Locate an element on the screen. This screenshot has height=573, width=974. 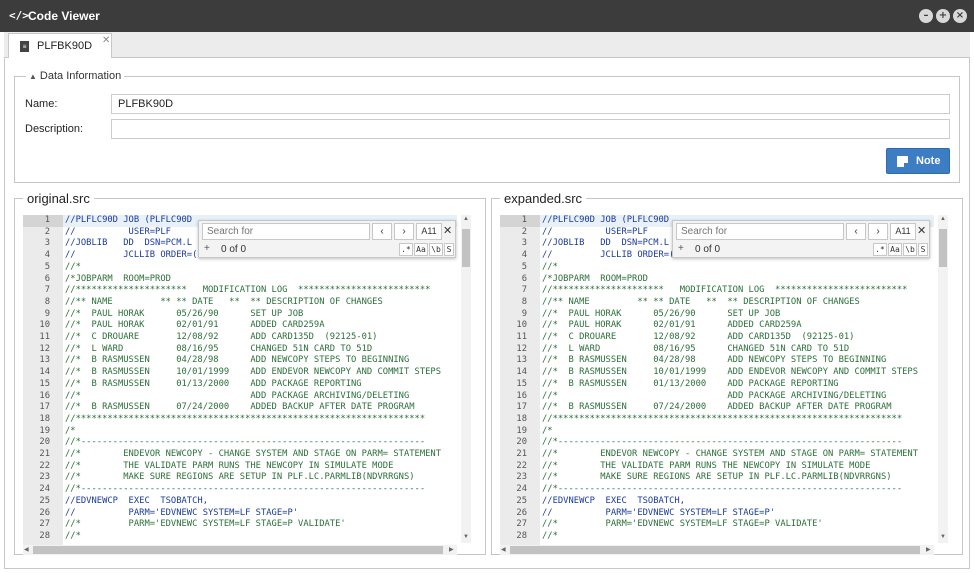
line-number: 25 is located at coordinates (44, 500).